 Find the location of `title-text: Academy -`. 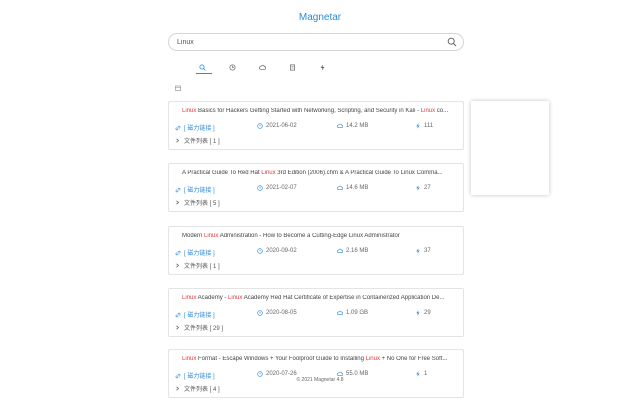

title-text: Academy - is located at coordinates (212, 298).